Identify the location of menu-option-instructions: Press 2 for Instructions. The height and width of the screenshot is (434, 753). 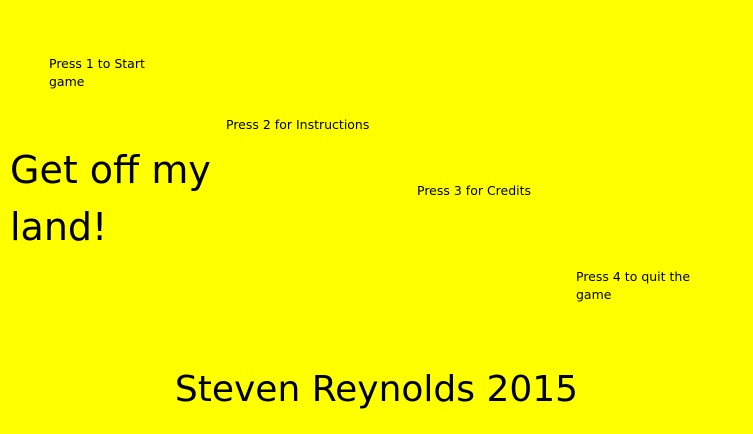
(311, 125).